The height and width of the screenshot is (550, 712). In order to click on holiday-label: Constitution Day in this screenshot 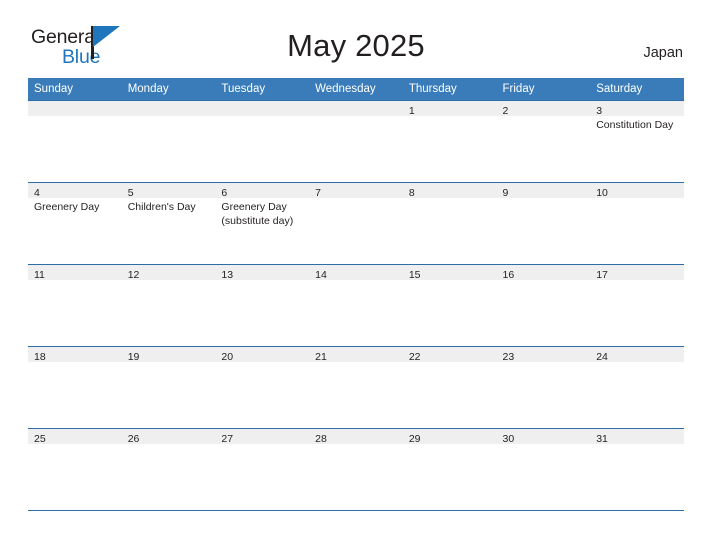, I will do `click(637, 124)`.